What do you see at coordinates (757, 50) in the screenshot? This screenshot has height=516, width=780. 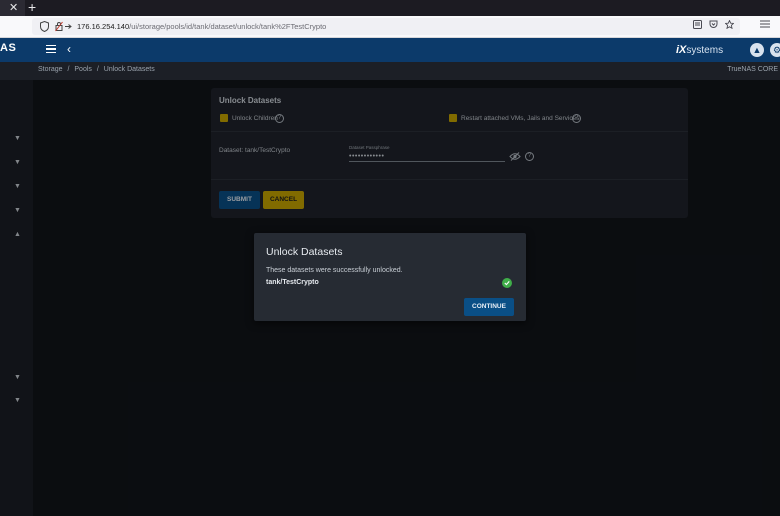 I see `truenas-icon: ▲` at bounding box center [757, 50].